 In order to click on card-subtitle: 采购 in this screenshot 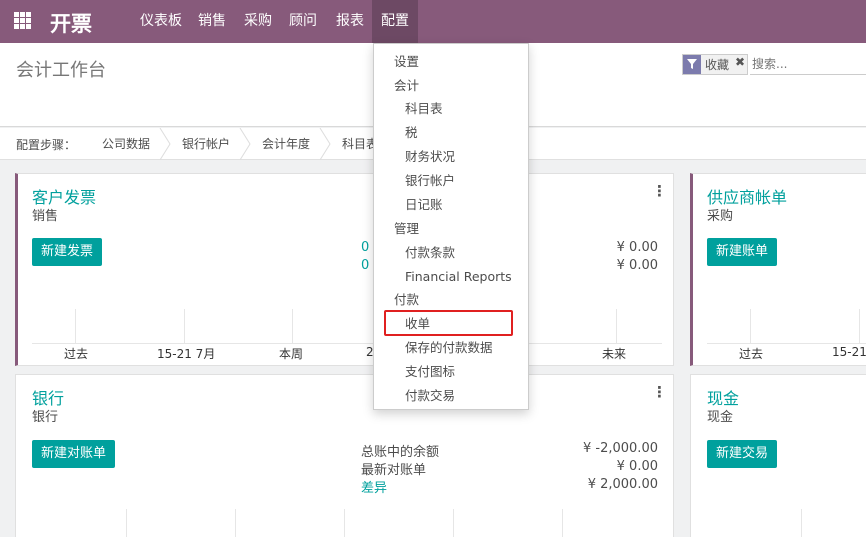, I will do `click(720, 216)`.